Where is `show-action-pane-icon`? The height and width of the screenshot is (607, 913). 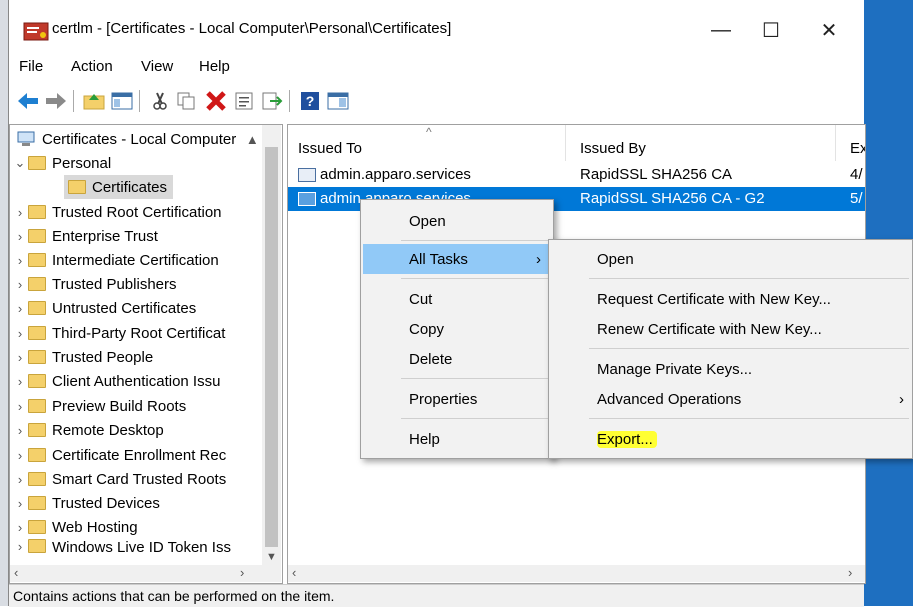 show-action-pane-icon is located at coordinates (338, 101).